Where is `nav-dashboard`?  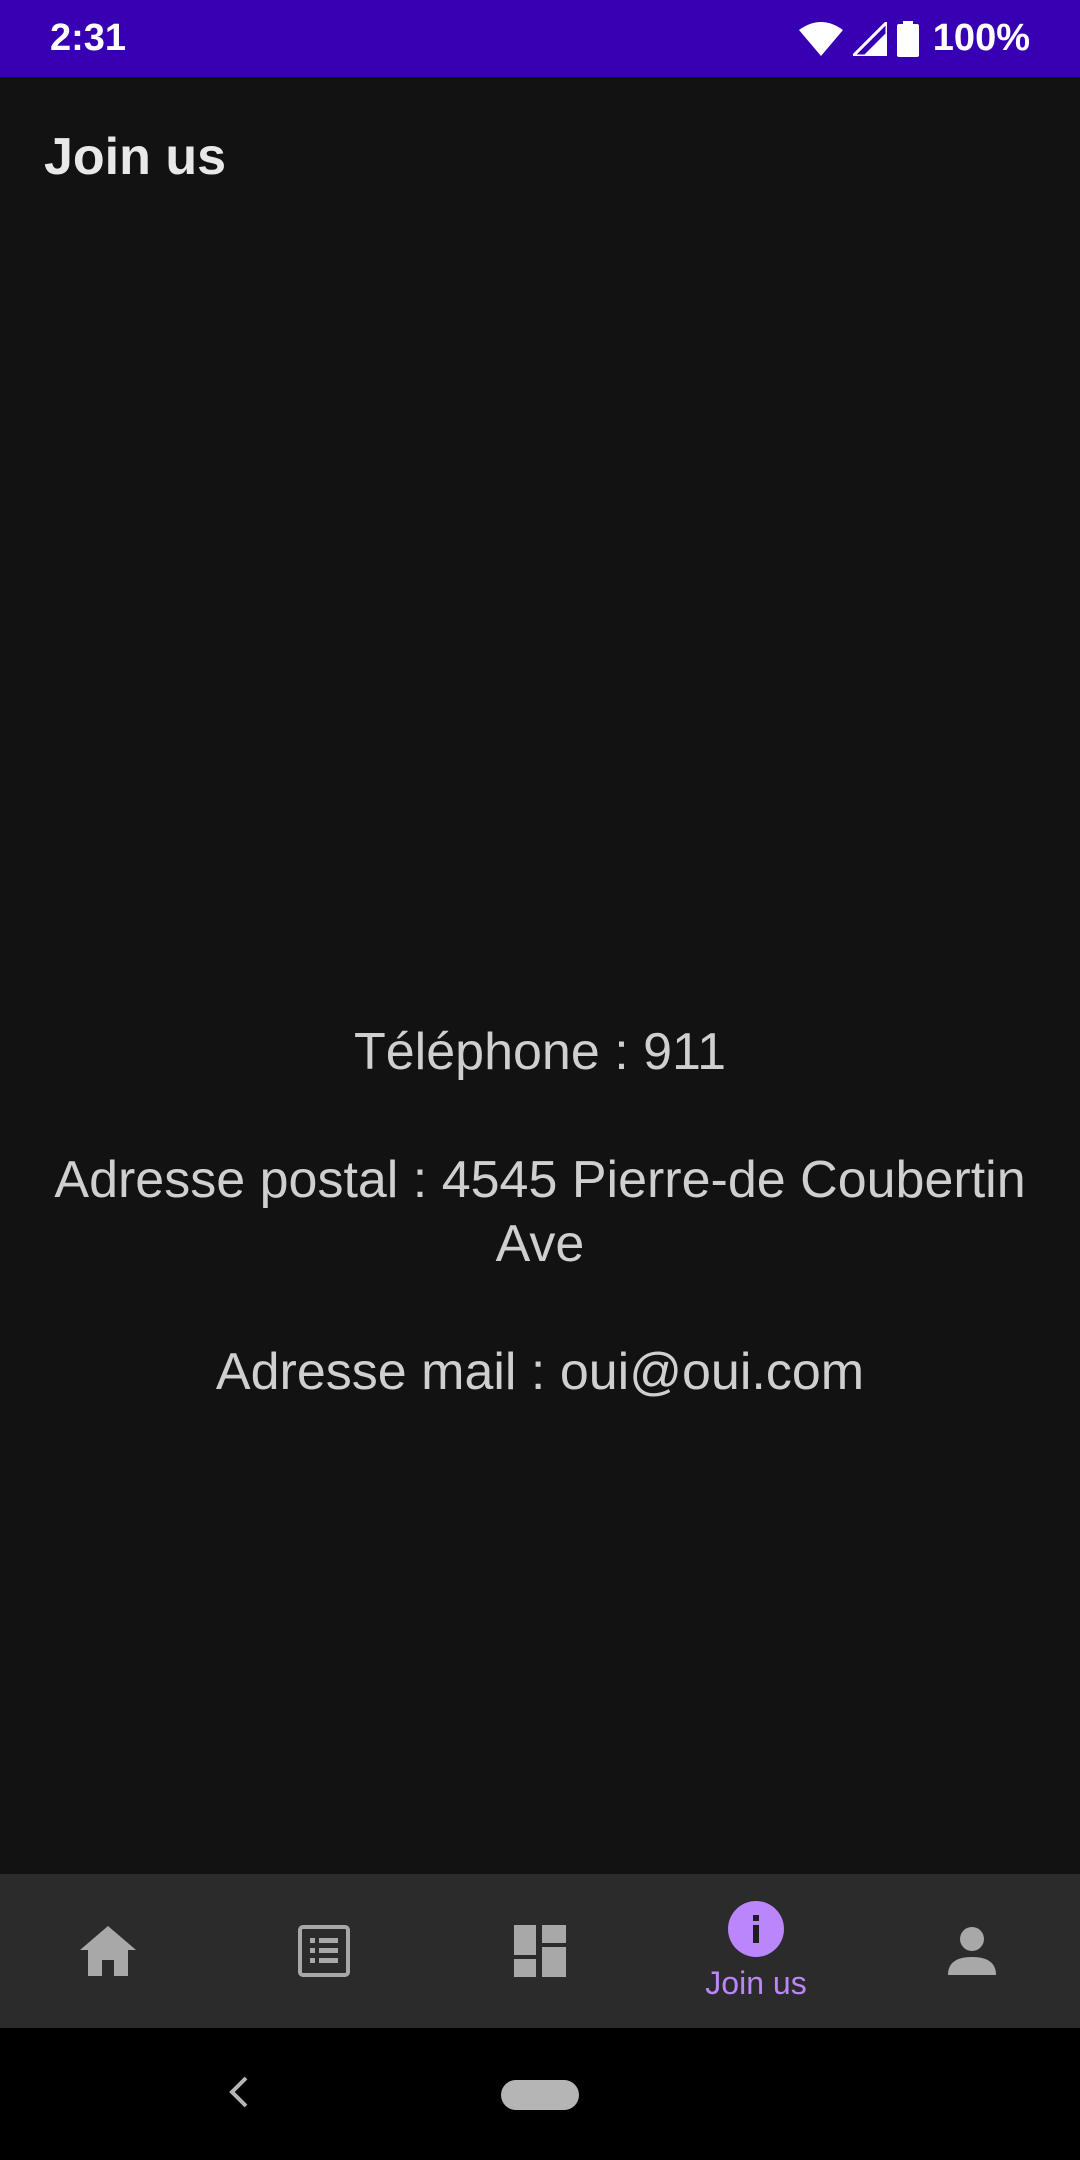 nav-dashboard is located at coordinates (540, 1951).